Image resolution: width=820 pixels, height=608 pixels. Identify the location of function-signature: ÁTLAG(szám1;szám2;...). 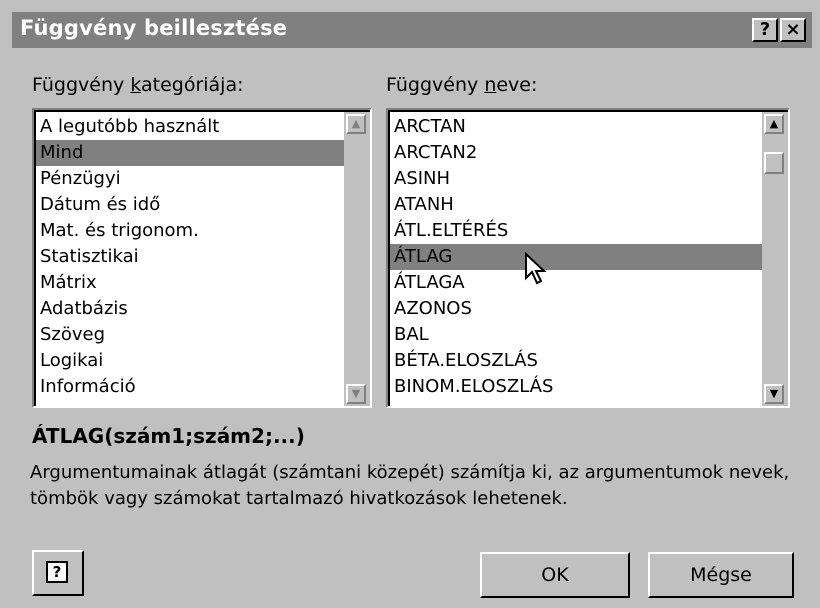
(168, 436).